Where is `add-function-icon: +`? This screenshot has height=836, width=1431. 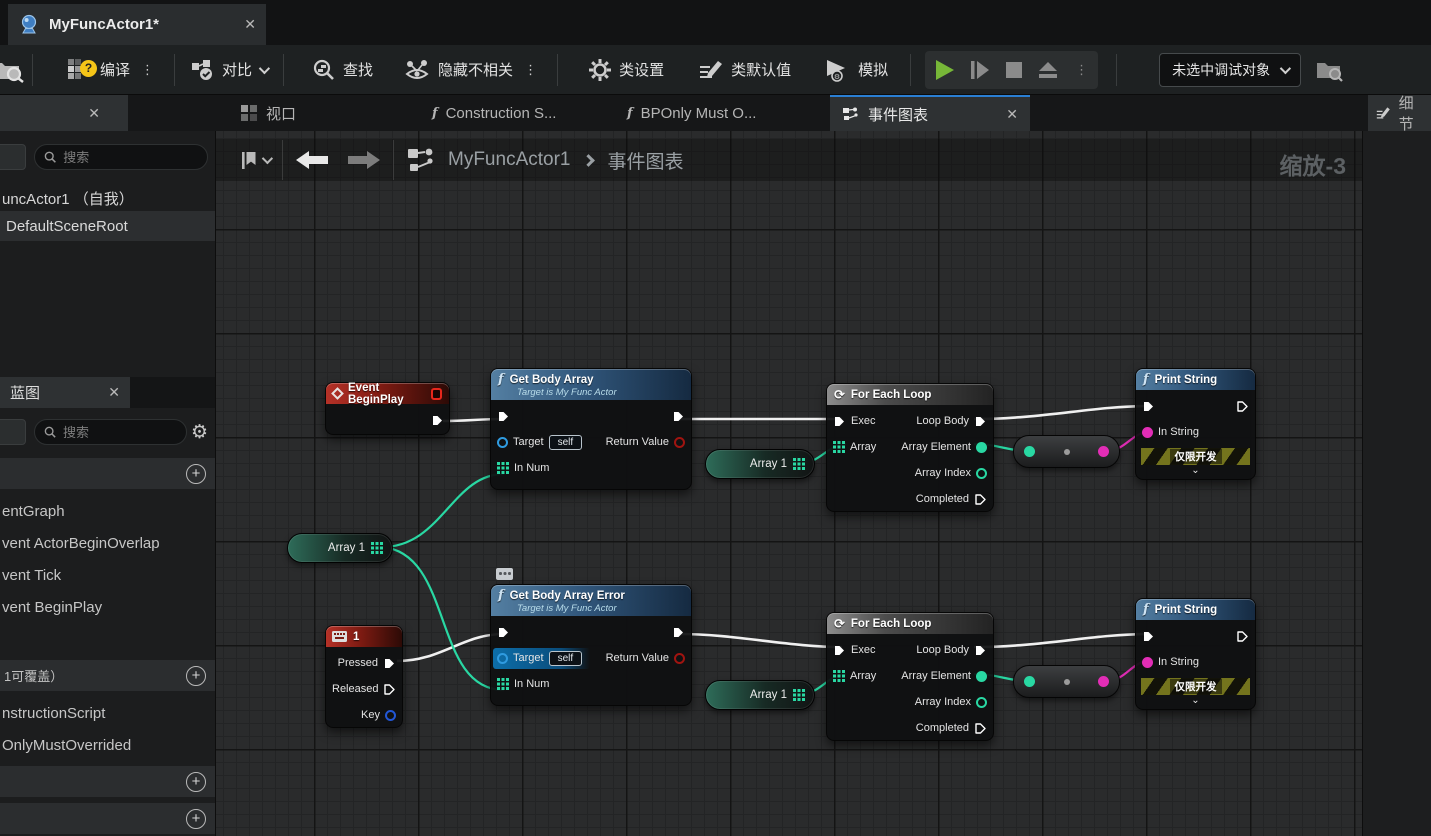 add-function-icon: + is located at coordinates (196, 675).